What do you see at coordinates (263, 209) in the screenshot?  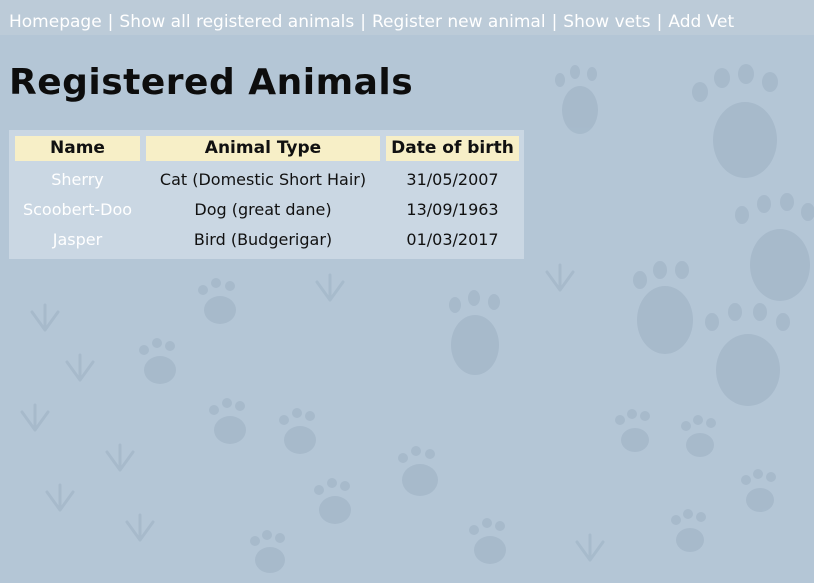 I see `animal-type-cell: Dog (great dane)` at bounding box center [263, 209].